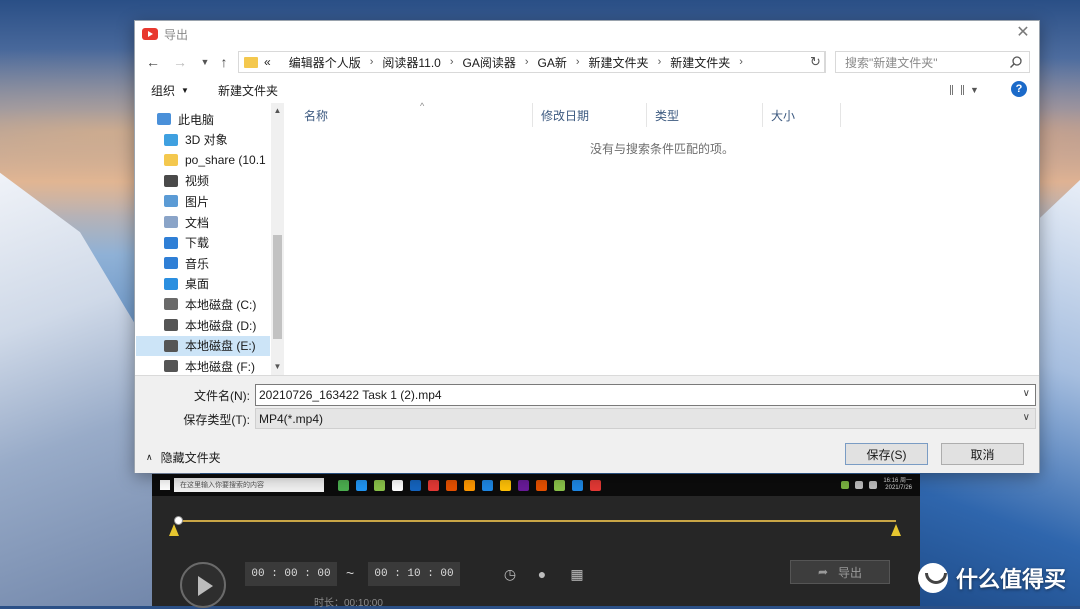 The image size is (1080, 609). What do you see at coordinates (859, 485) in the screenshot?
I see `tray-icon` at bounding box center [859, 485].